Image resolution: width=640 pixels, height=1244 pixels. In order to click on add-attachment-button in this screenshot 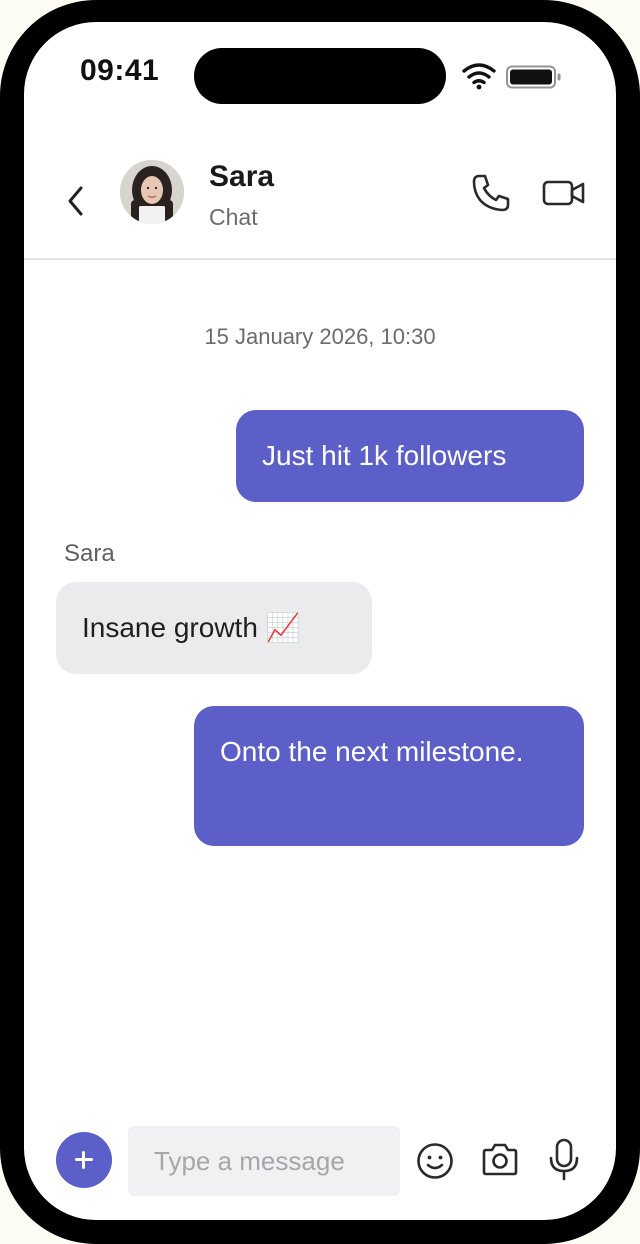, I will do `click(84, 1160)`.